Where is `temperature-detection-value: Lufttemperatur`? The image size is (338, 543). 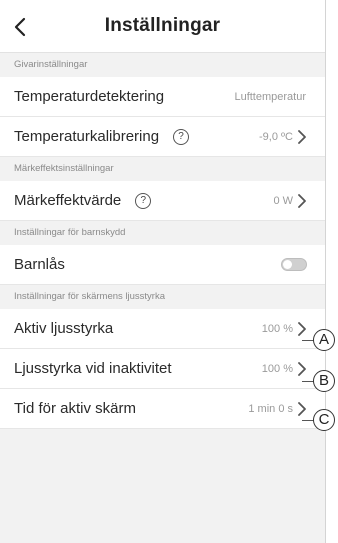 temperature-detection-value: Lufttemperatur is located at coordinates (270, 96).